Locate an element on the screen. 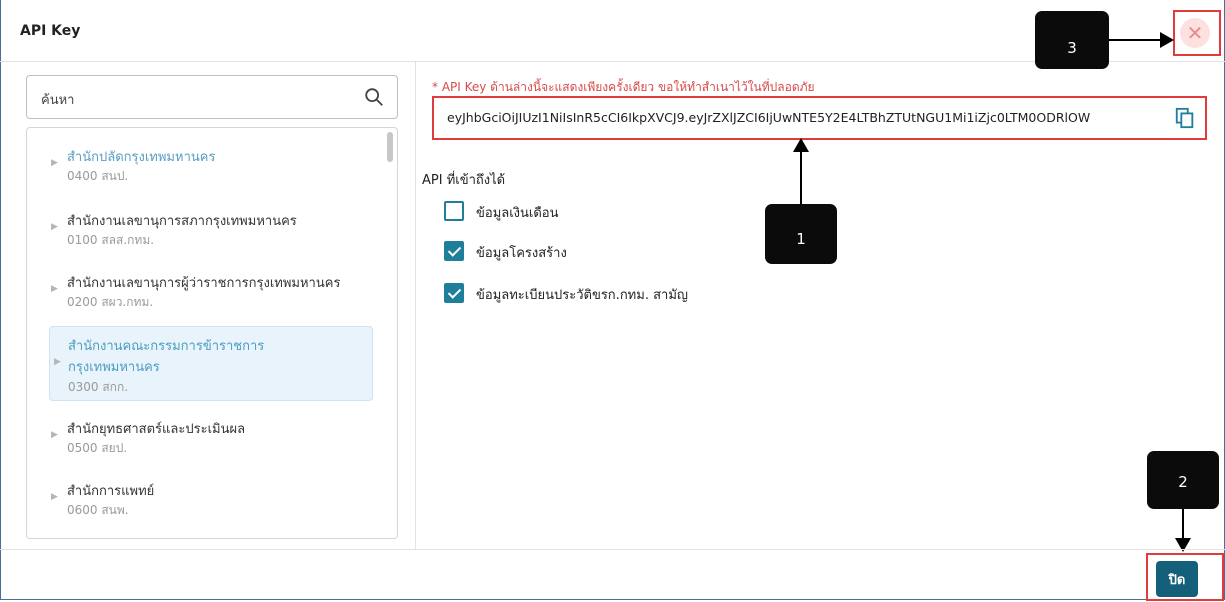 The width and height of the screenshot is (1225, 602). tree-item-name: สำนักงานเลขานุการสภากรุงเทพมหานคร is located at coordinates (182, 221).